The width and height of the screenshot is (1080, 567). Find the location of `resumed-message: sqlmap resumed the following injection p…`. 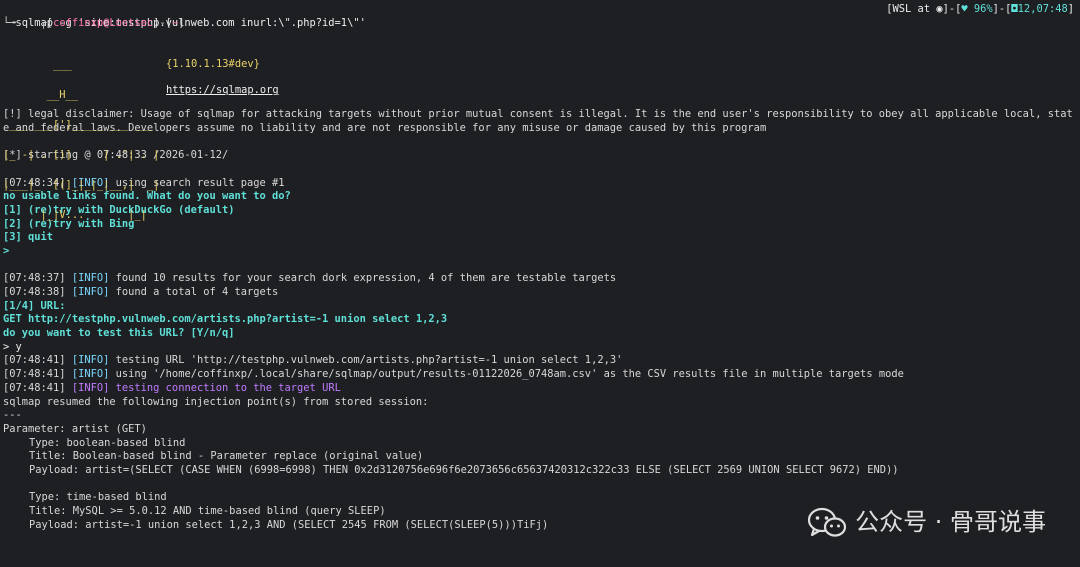

resumed-message: sqlmap resumed the following injection p… is located at coordinates (216, 401).